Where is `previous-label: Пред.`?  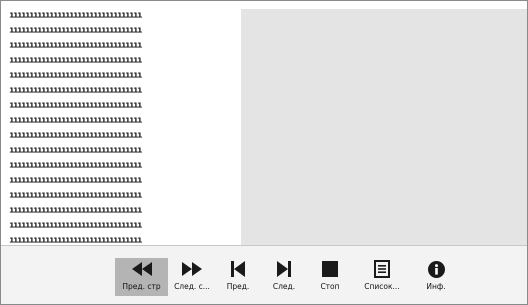 previous-label: Пред. is located at coordinates (238, 286).